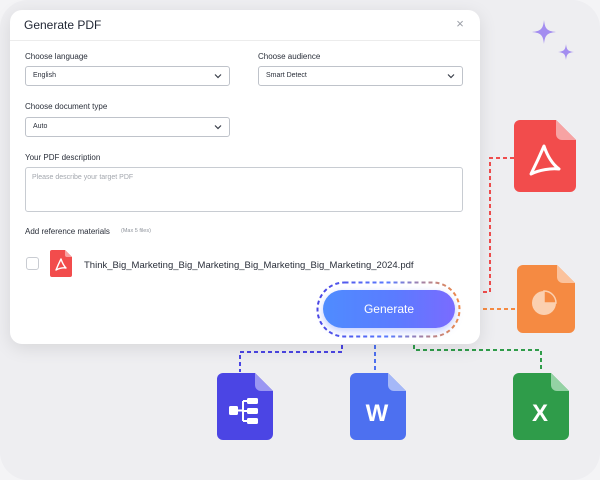 The height and width of the screenshot is (480, 600). I want to click on reference-hint: (Max 5 files), so click(136, 231).